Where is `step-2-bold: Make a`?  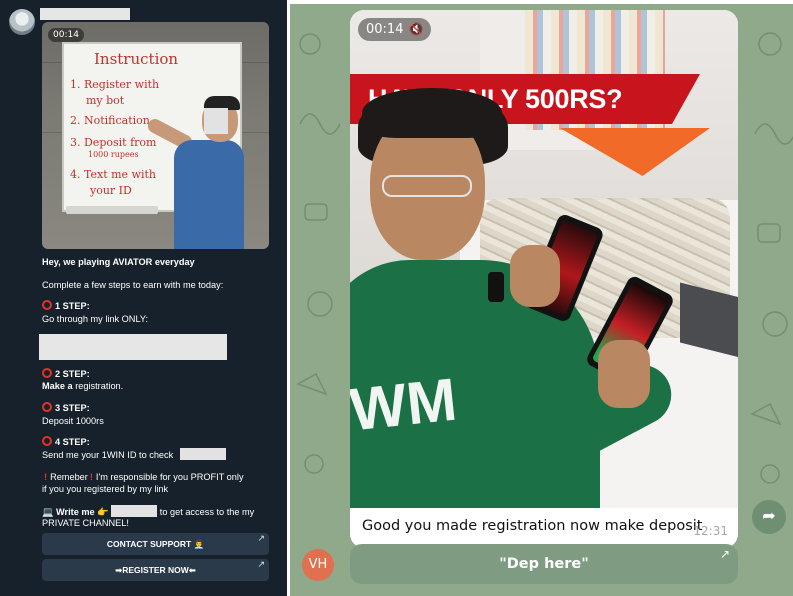
step-2-bold: Make a is located at coordinates (57, 386).